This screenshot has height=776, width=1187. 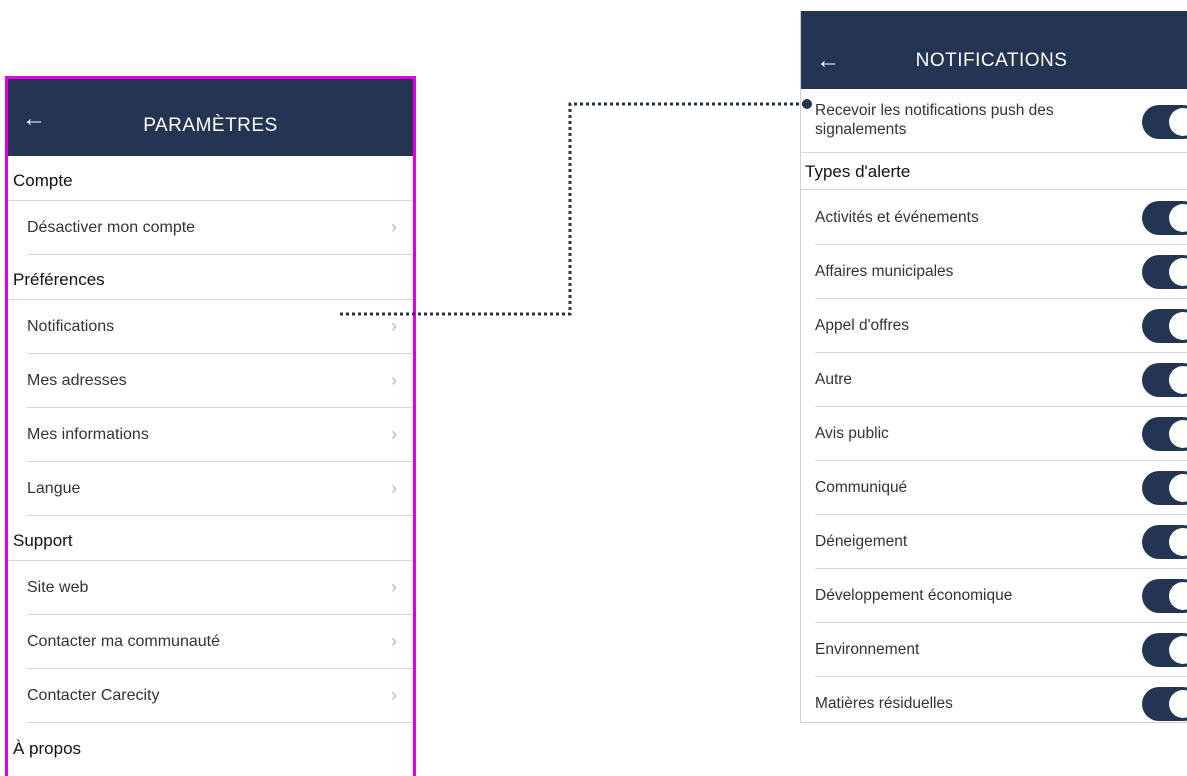 I want to click on alert-types-header: Types d'alerte, so click(x=994, y=172).